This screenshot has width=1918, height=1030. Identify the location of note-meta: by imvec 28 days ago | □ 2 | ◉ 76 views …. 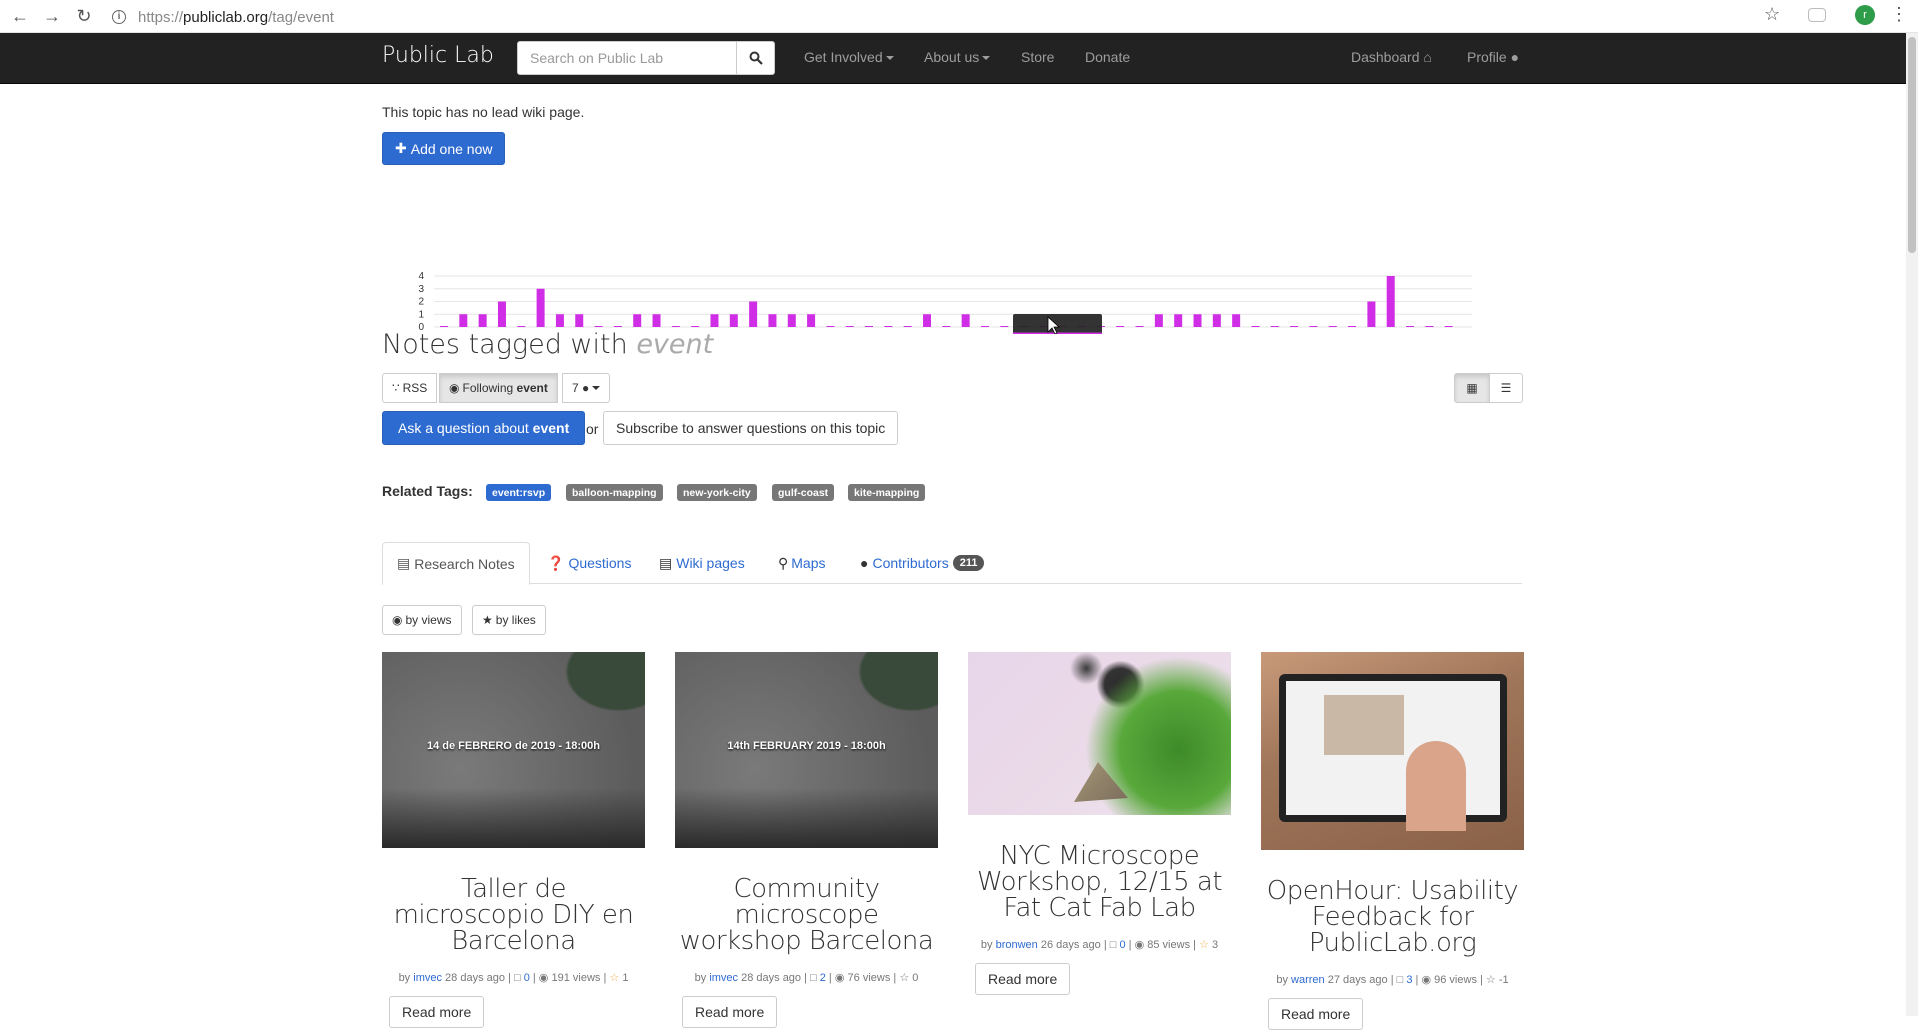
(806, 978).